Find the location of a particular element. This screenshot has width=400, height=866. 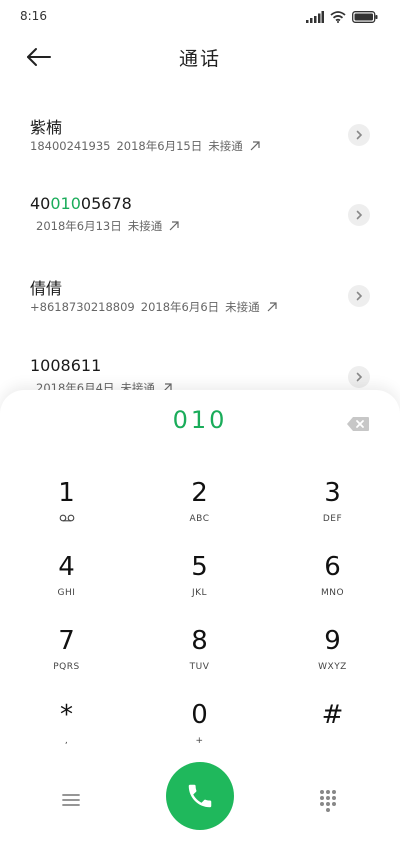

dialpad-bottom-bar is located at coordinates (200, 802).